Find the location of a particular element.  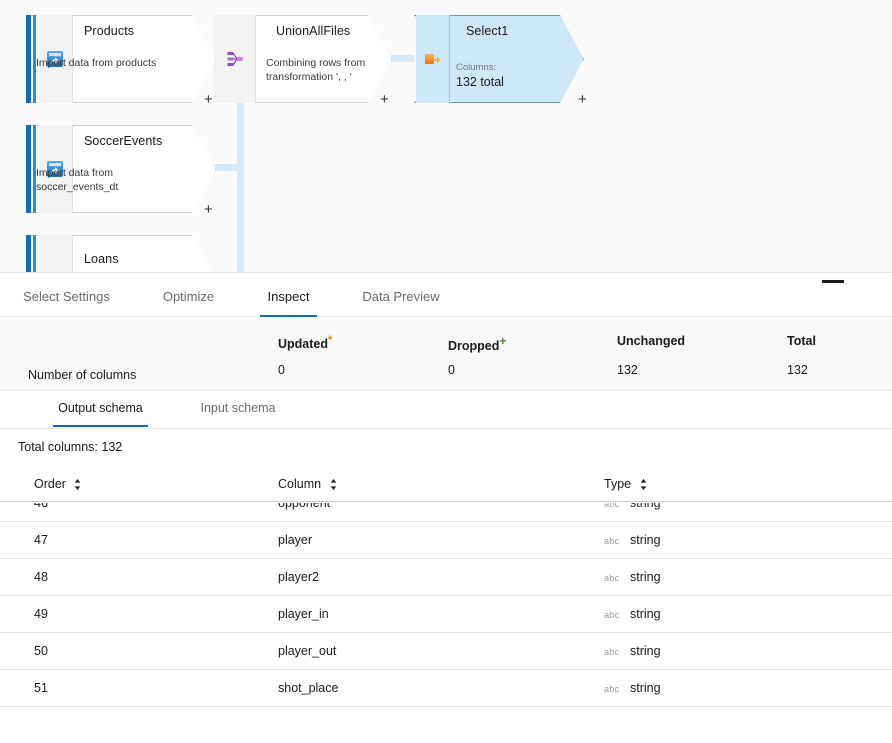

tab-optimize: Optimize is located at coordinates (188, 299).